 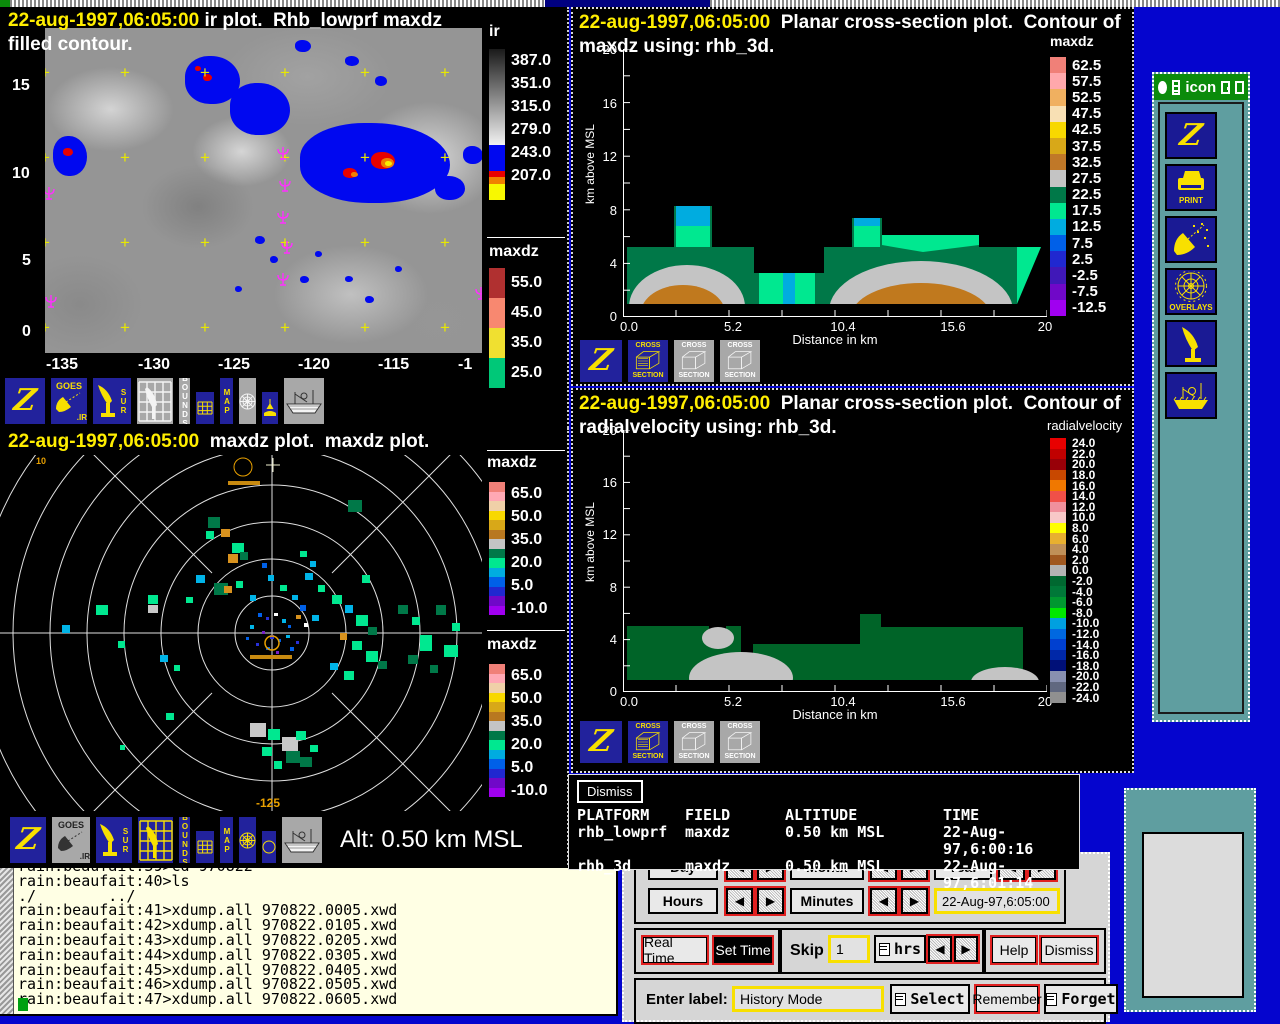 I want to click on overlays-label: OVERLAYS, so click(x=1191, y=307).